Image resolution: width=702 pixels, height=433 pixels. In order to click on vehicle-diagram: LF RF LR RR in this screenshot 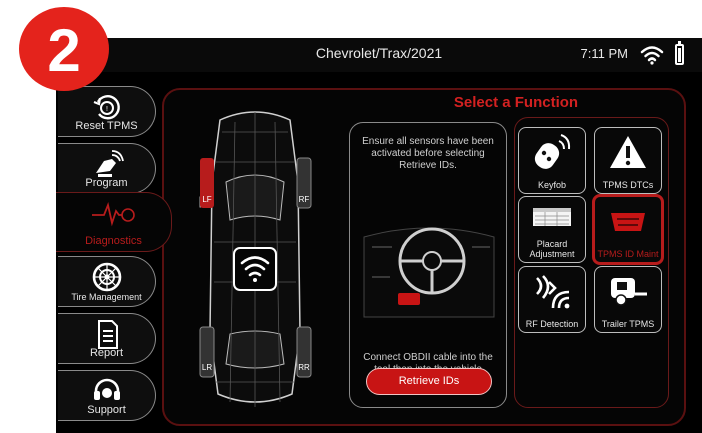, I will do `click(255, 259)`.